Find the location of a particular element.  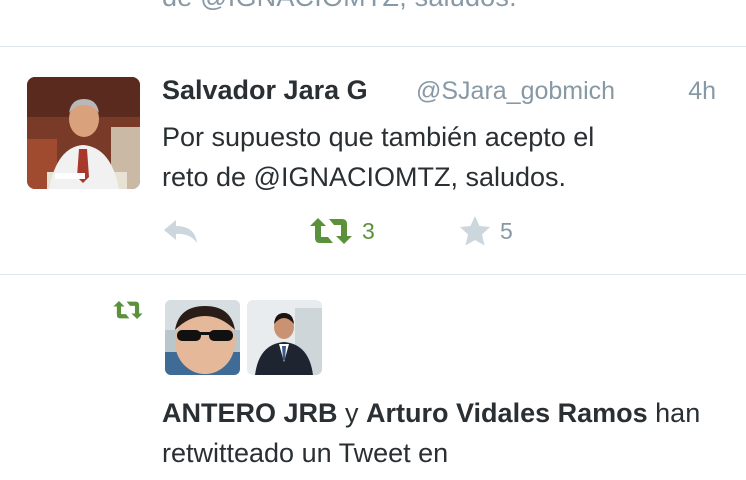

retweet-count: 3 is located at coordinates (368, 230).